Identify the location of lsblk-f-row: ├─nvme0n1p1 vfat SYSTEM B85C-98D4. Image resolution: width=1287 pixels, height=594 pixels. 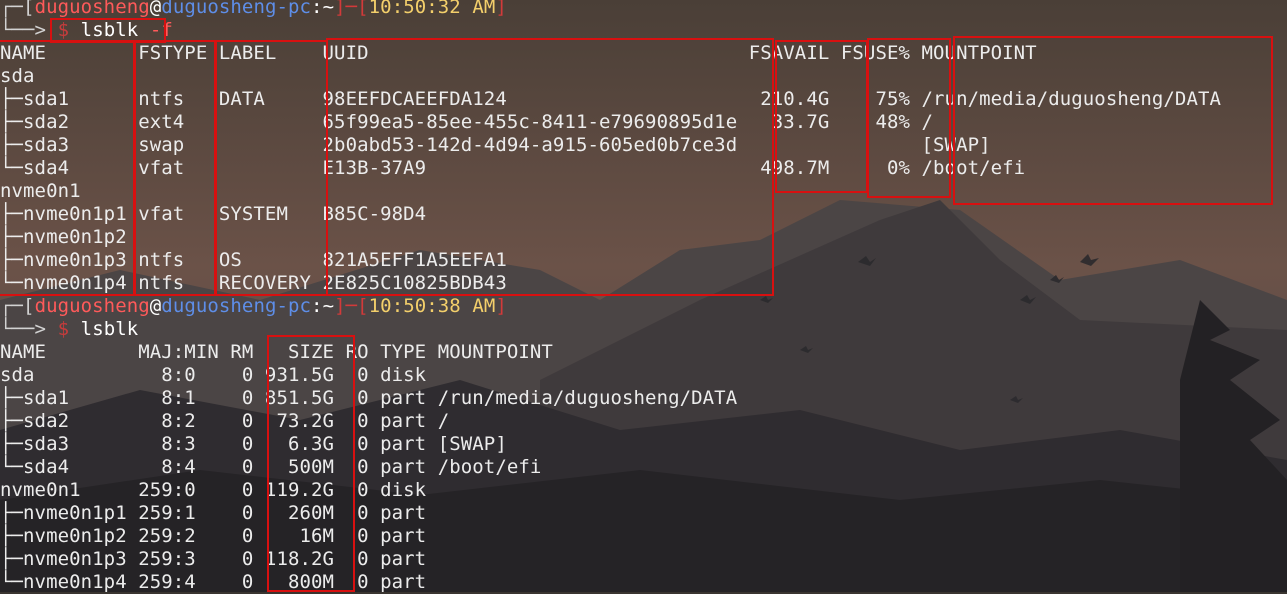
(461, 214).